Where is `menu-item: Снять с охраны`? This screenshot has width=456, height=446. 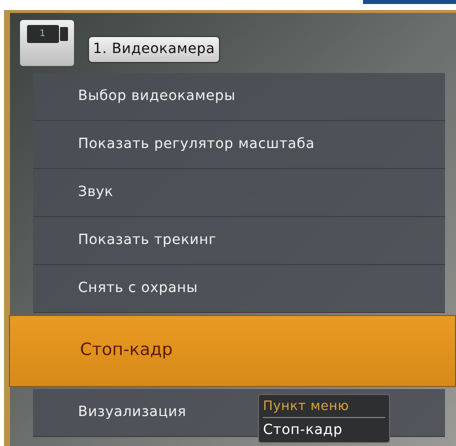
menu-item: Снять с охраны is located at coordinates (239, 289).